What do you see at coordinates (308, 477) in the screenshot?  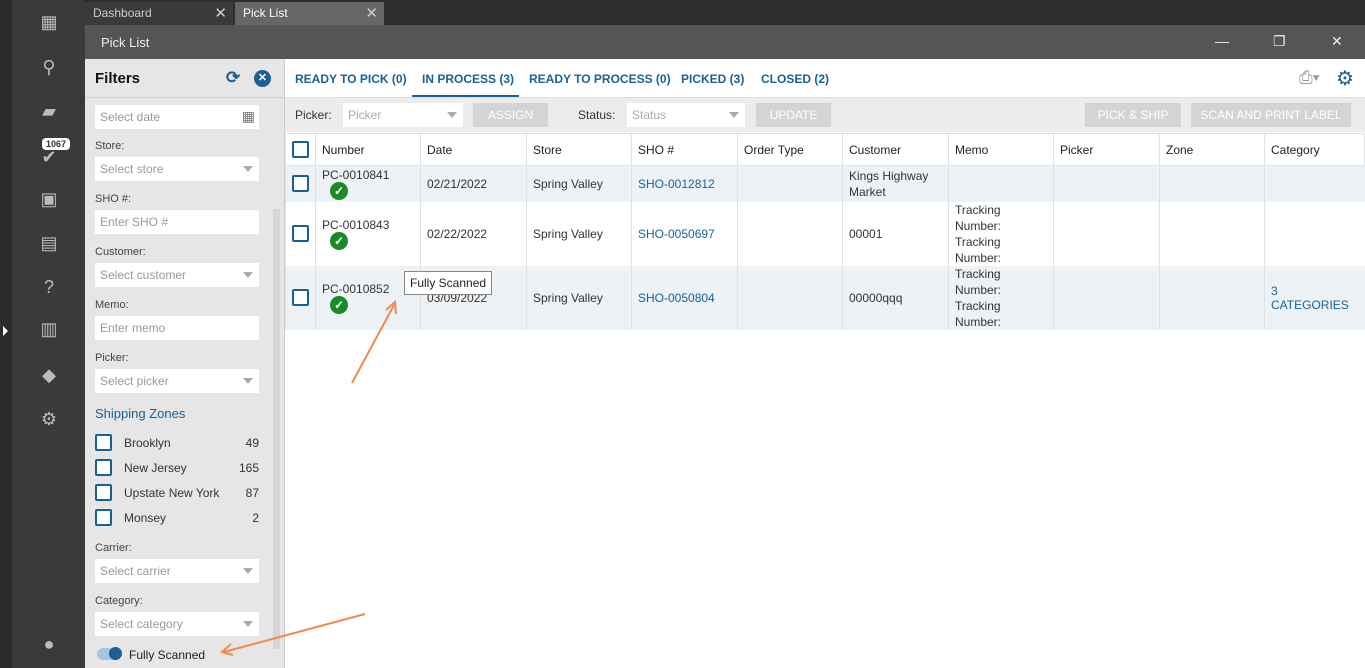 I see `annotation-arrows` at bounding box center [308, 477].